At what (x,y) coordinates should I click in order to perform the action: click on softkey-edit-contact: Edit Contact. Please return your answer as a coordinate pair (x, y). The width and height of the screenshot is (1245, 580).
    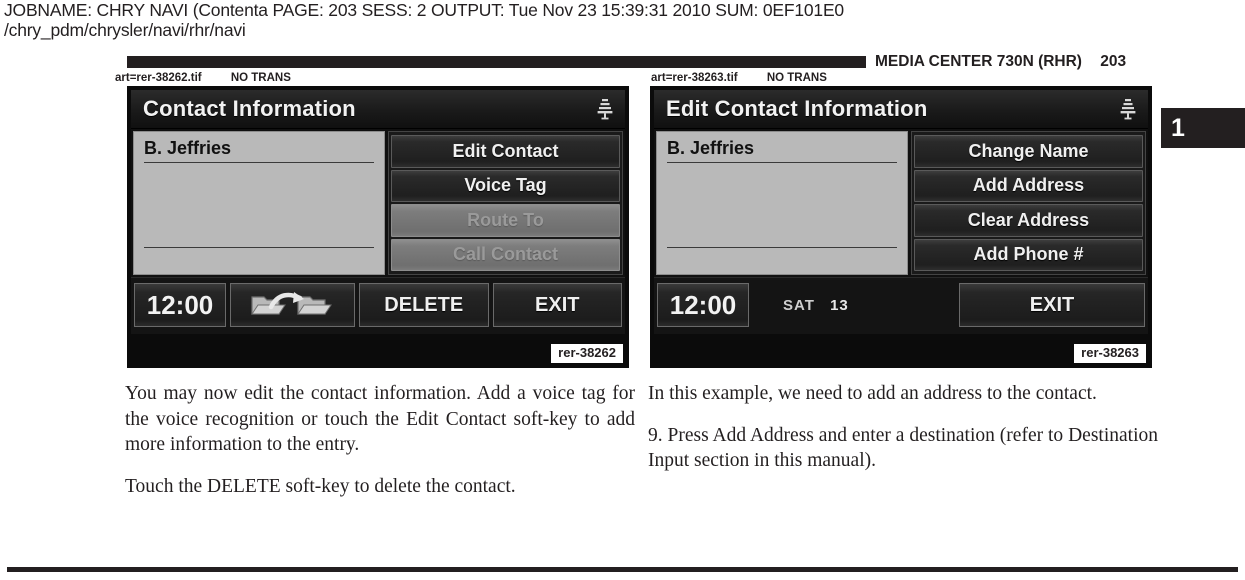
    Looking at the image, I should click on (505, 151).